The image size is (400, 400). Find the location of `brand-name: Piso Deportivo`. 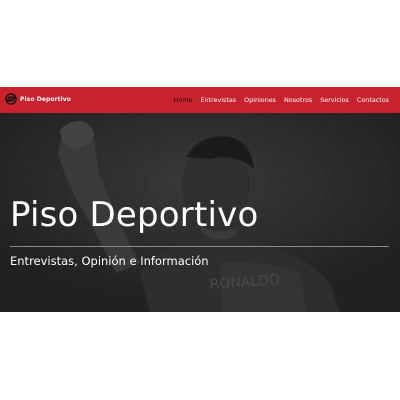

brand-name: Piso Deportivo is located at coordinates (46, 99).